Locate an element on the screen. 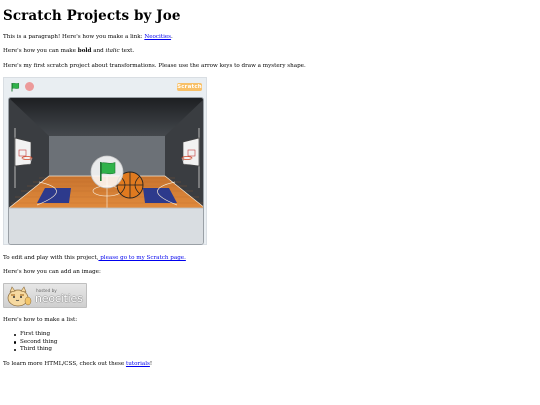 The height and width of the screenshot is (405, 540). player-controls: Scratch is located at coordinates (106, 86).